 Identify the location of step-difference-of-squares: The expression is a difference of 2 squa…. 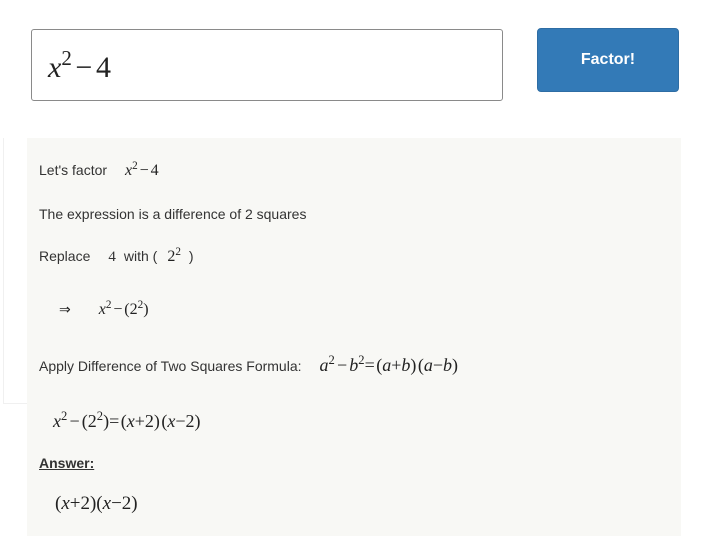
(172, 214).